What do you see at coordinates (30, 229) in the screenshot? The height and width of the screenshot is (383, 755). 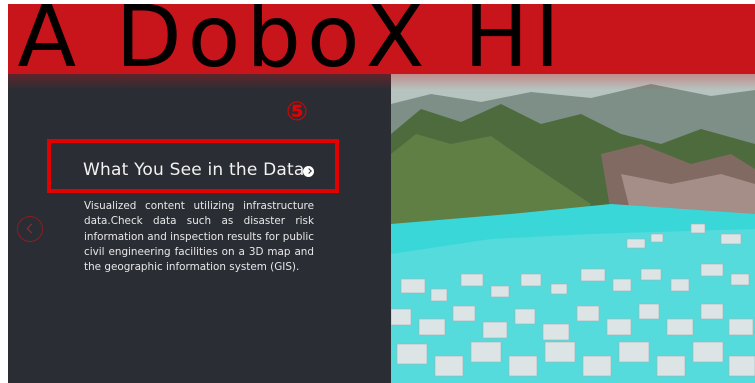 I see `chevron-left-circle-icon` at bounding box center [30, 229].